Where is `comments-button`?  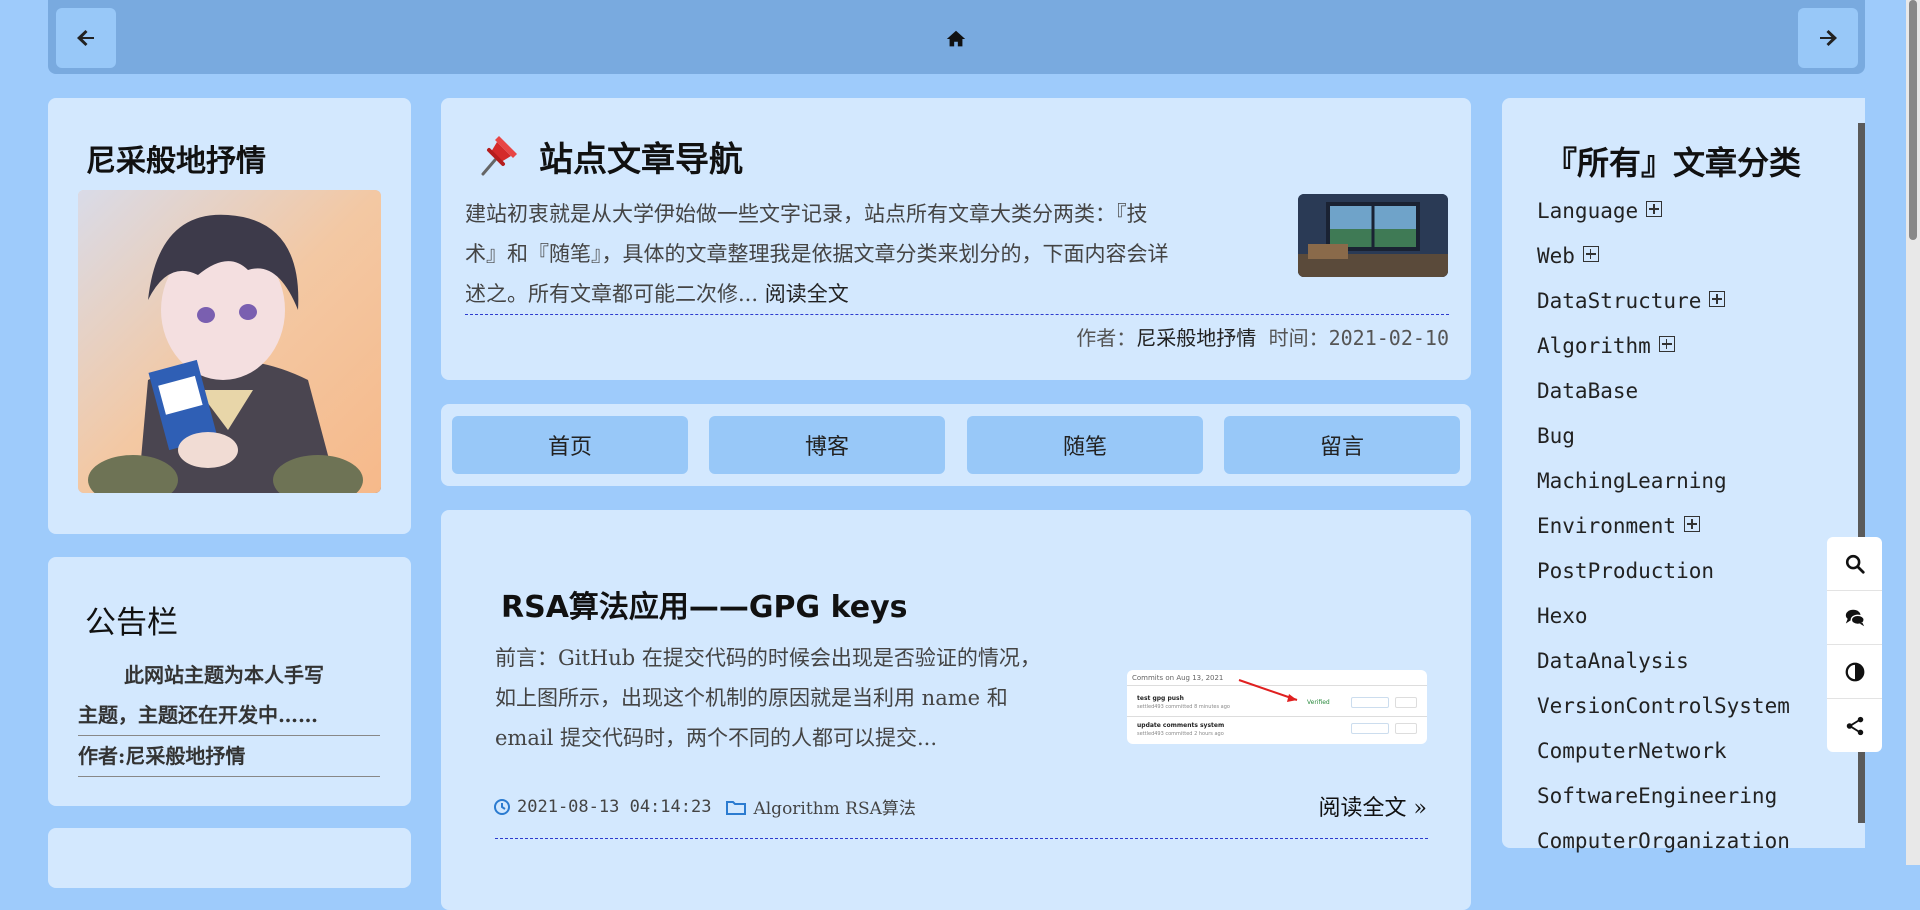 comments-button is located at coordinates (1854, 618).